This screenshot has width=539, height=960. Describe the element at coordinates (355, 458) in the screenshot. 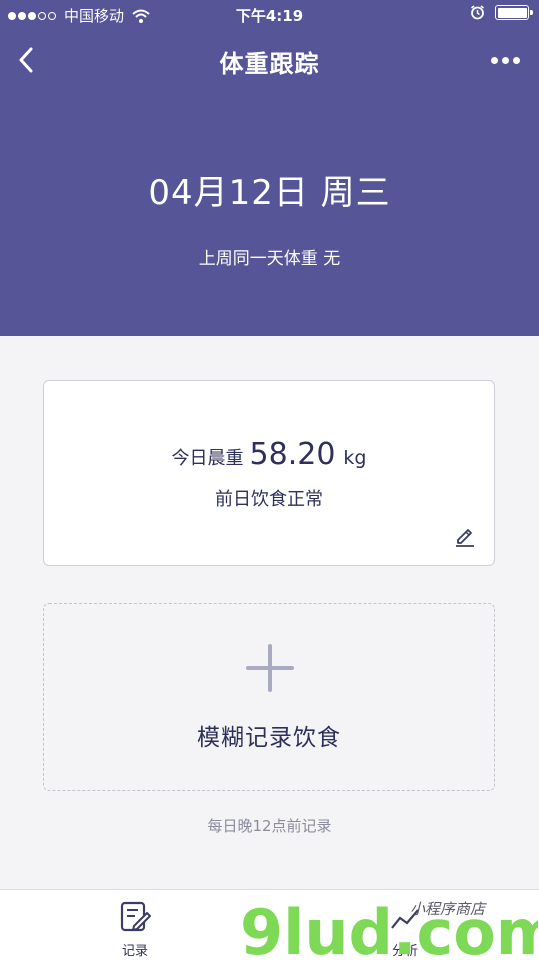

I see `weight-unit: kg` at that location.